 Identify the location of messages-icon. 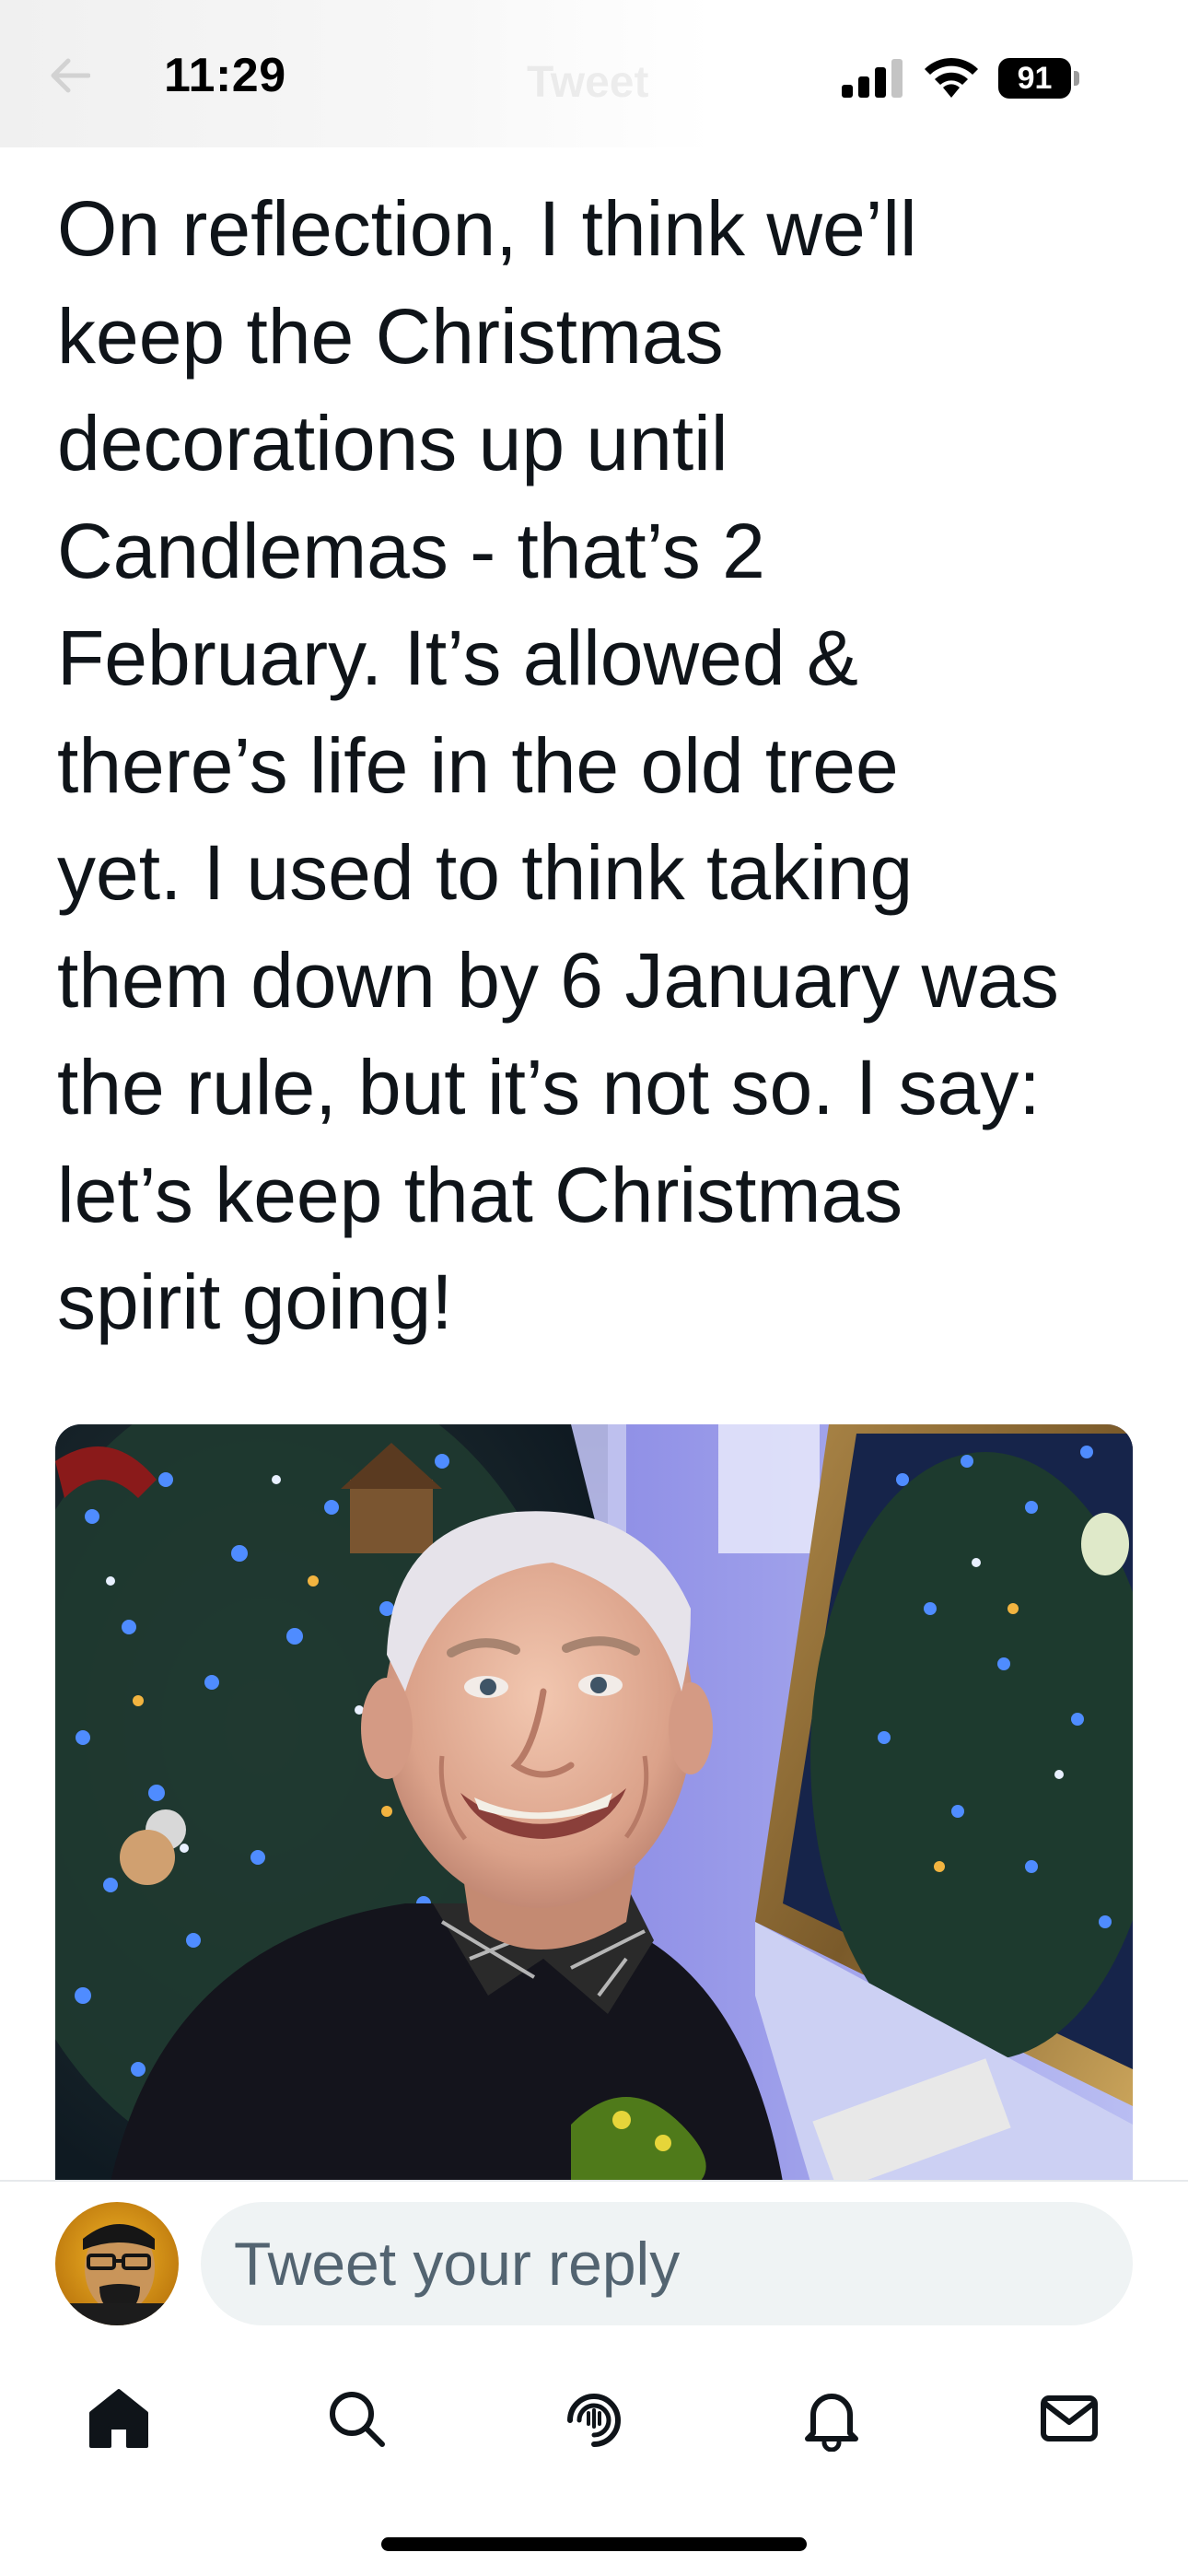
(1069, 2418).